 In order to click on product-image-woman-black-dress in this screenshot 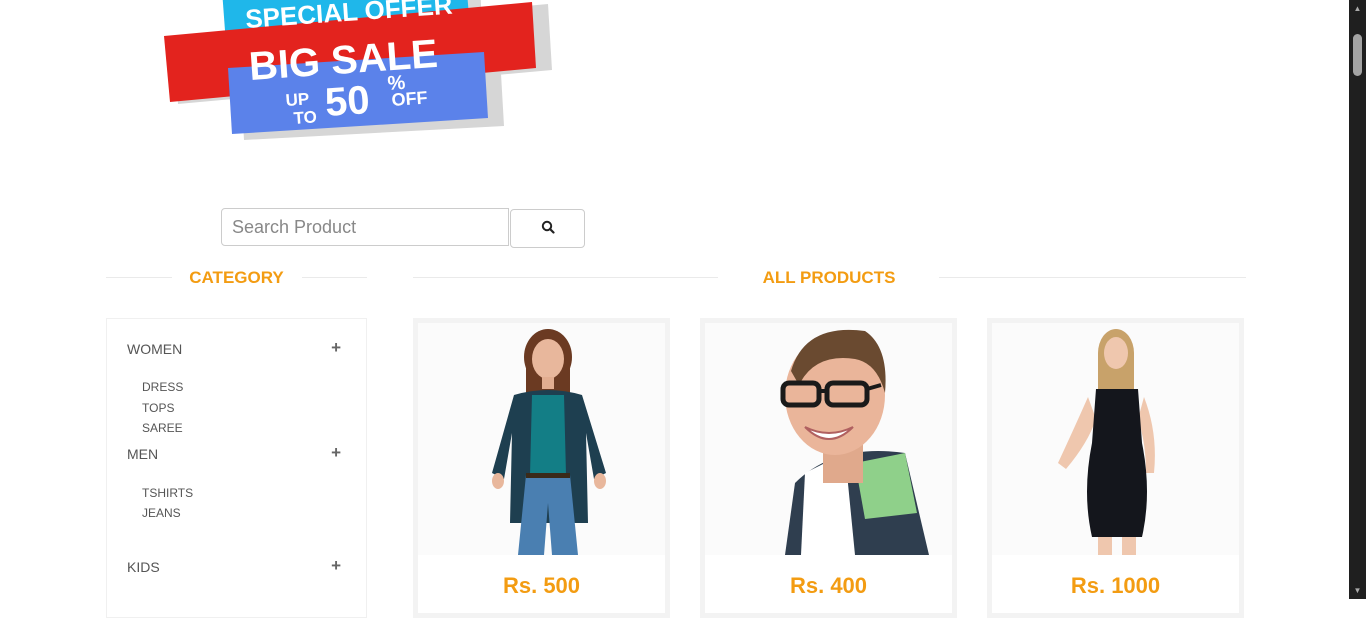, I will do `click(1115, 439)`.